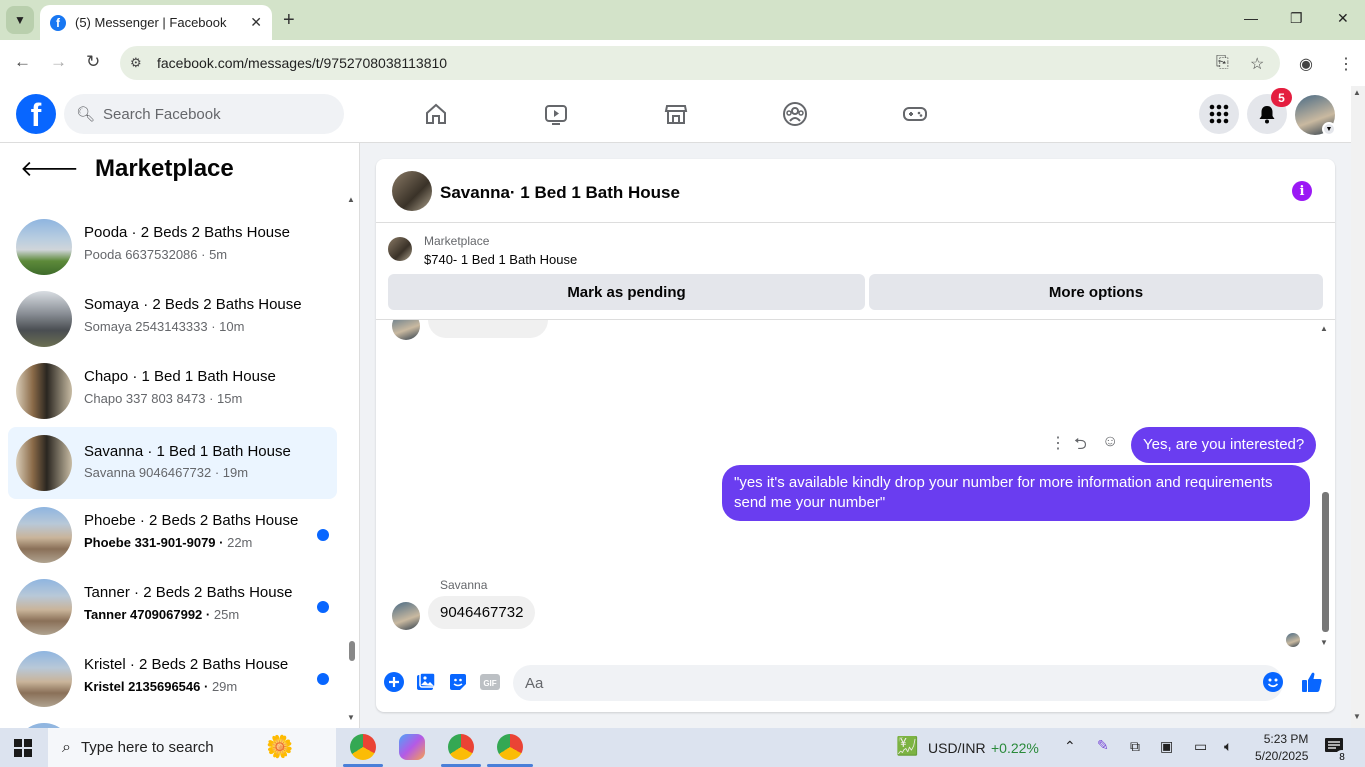 The image size is (1365, 767). Describe the element at coordinates (1070, 746) in the screenshot. I see `tray-overflow-icon: ⌃` at that location.